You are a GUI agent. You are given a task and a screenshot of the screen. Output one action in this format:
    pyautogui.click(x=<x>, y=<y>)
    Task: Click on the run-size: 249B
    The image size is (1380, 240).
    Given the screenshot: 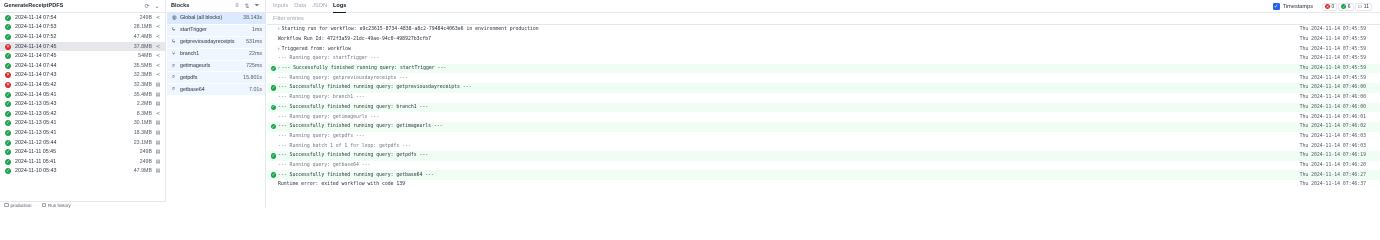 What is the action you would take?
    pyautogui.click(x=145, y=161)
    